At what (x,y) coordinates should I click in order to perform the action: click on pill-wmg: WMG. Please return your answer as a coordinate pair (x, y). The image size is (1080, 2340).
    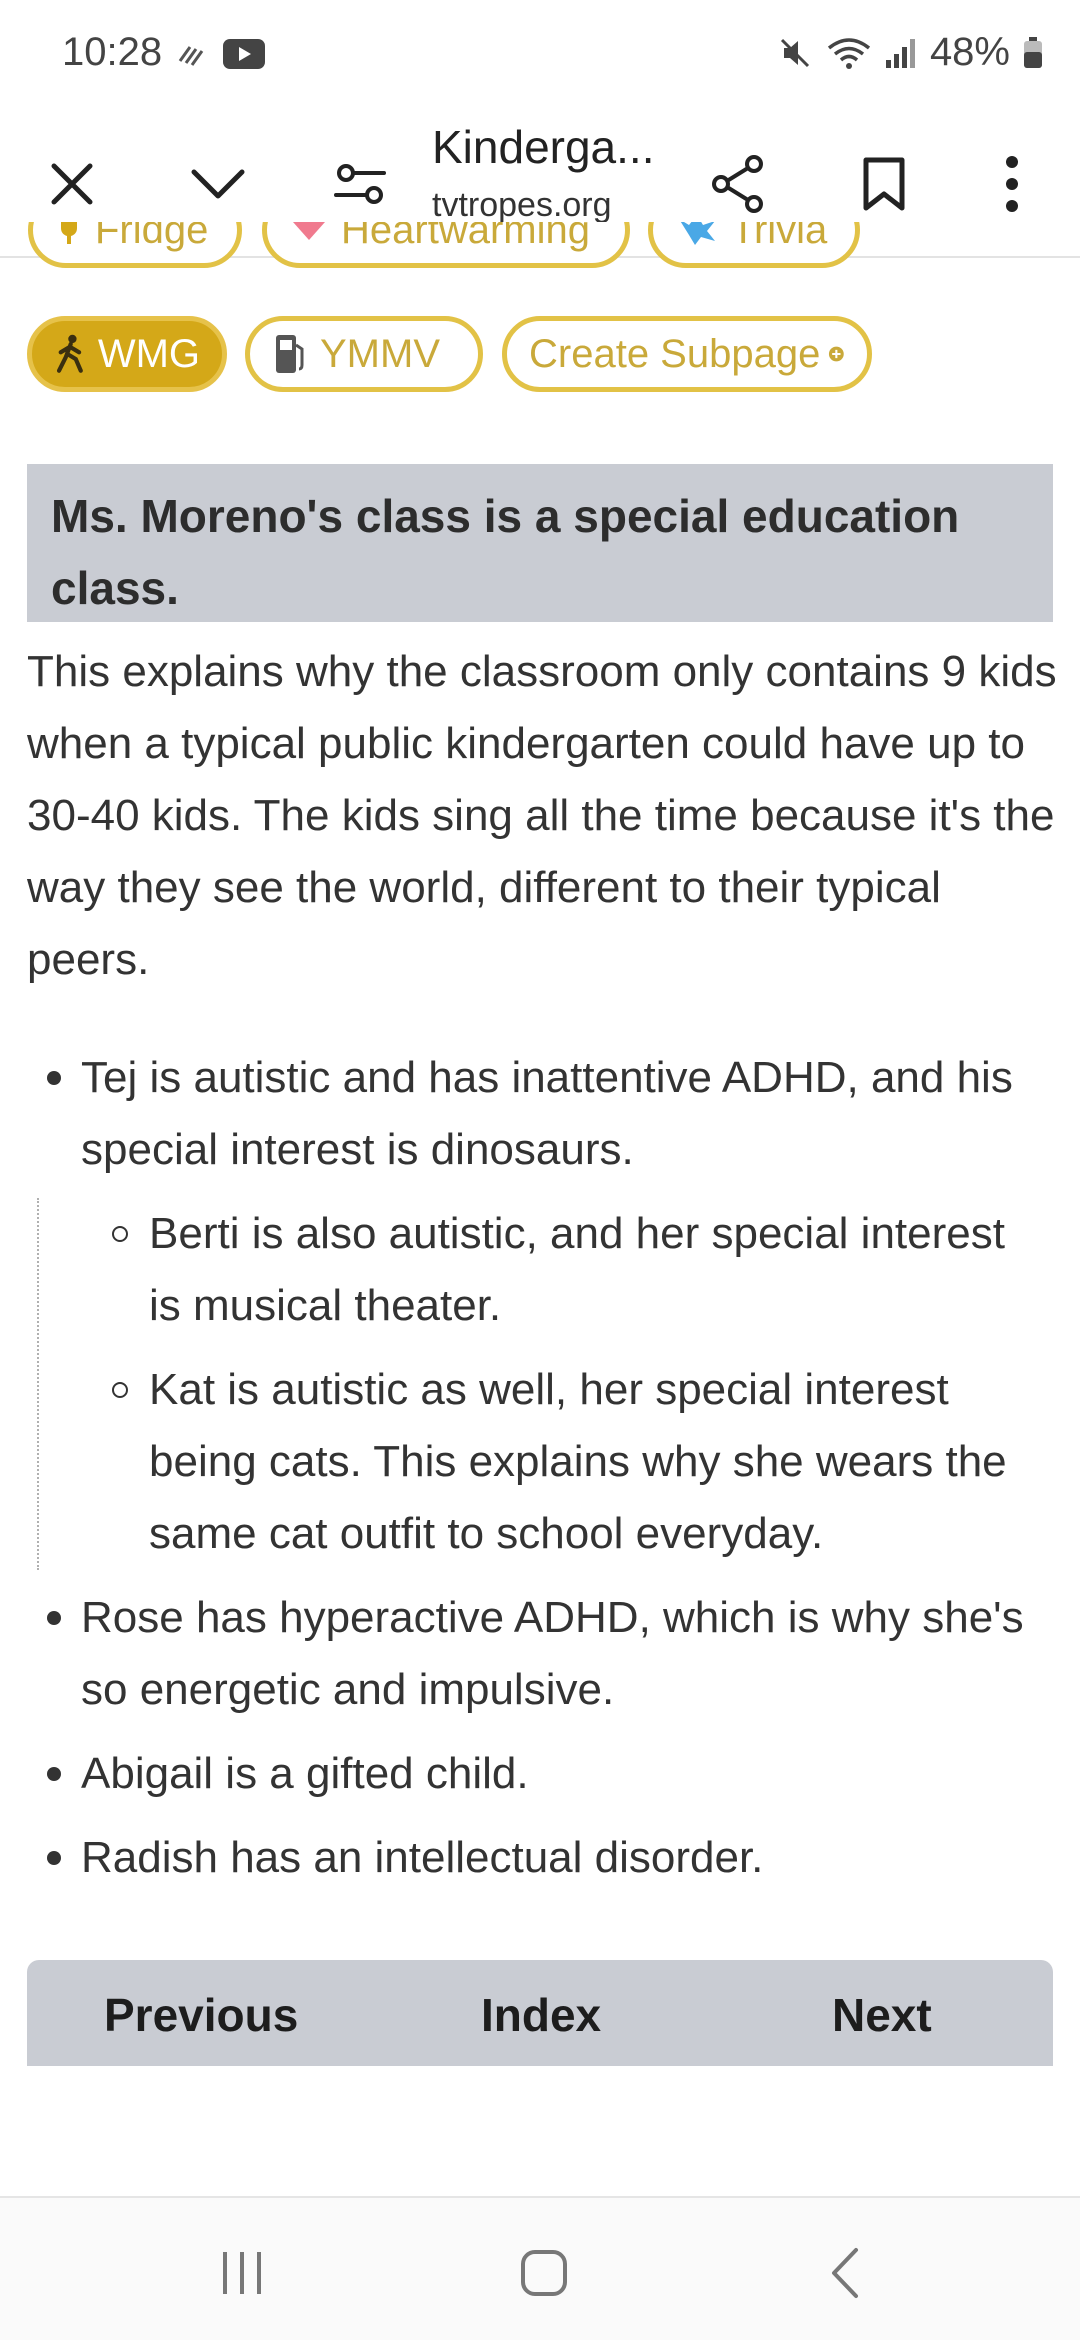
    Looking at the image, I should click on (127, 354).